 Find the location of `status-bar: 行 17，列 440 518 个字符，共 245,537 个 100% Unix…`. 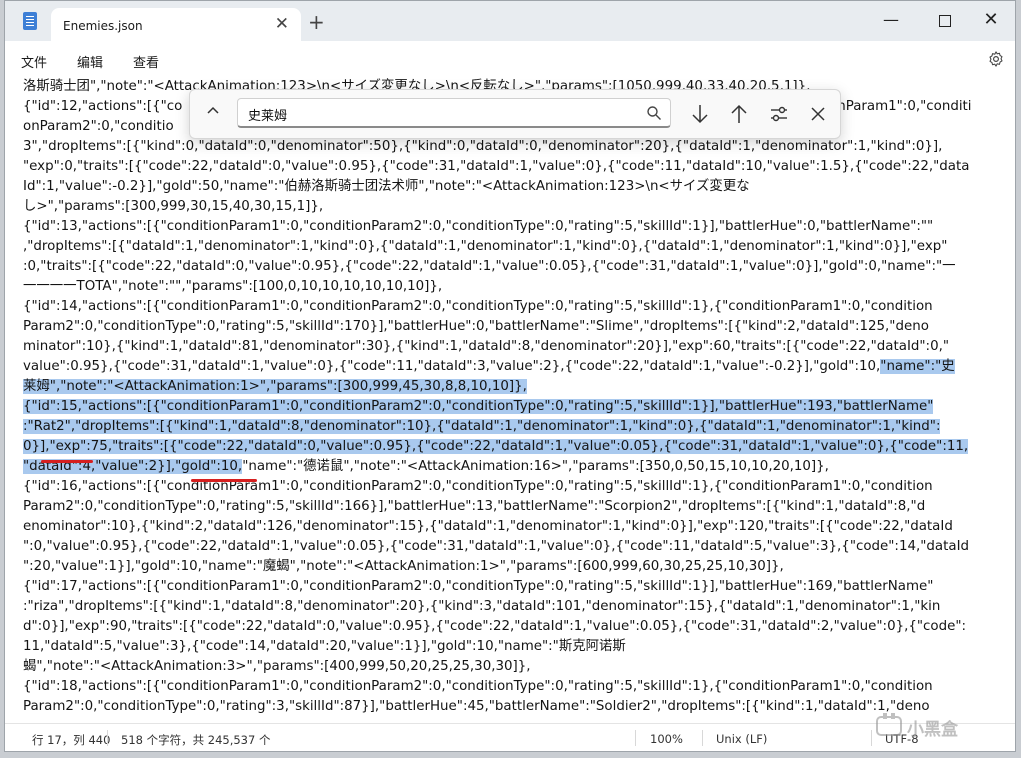

status-bar: 行 17，列 440 518 个字符，共 245,537 个 100% Unix… is located at coordinates (510, 737).